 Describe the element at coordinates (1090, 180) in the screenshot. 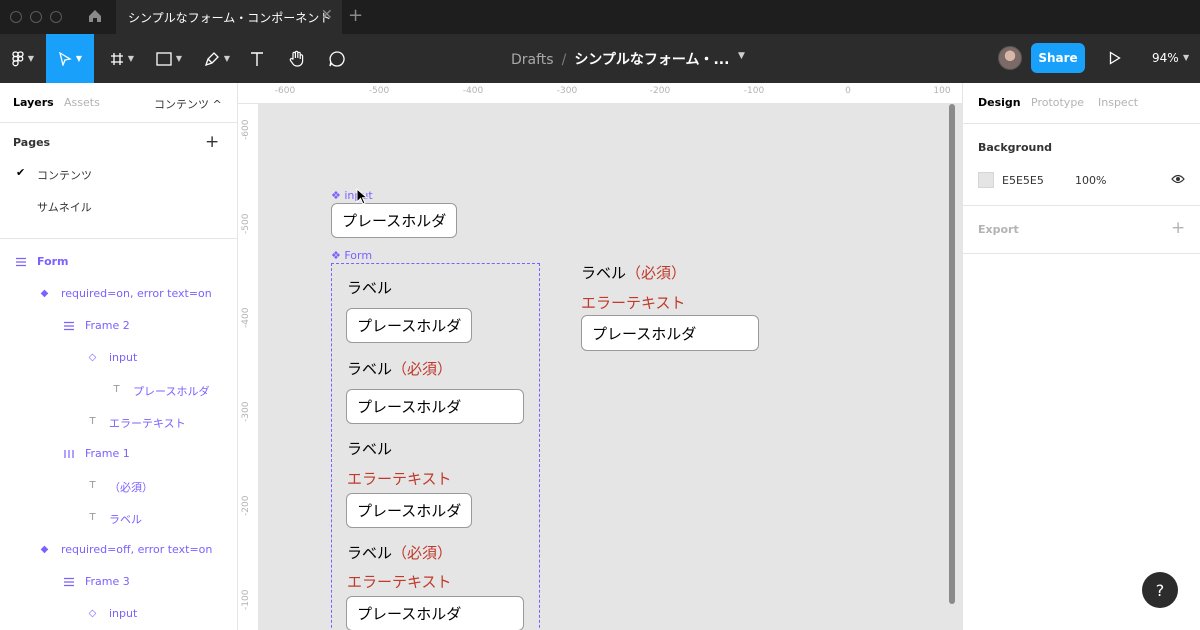

I see `background-opacity-input: 100%` at that location.